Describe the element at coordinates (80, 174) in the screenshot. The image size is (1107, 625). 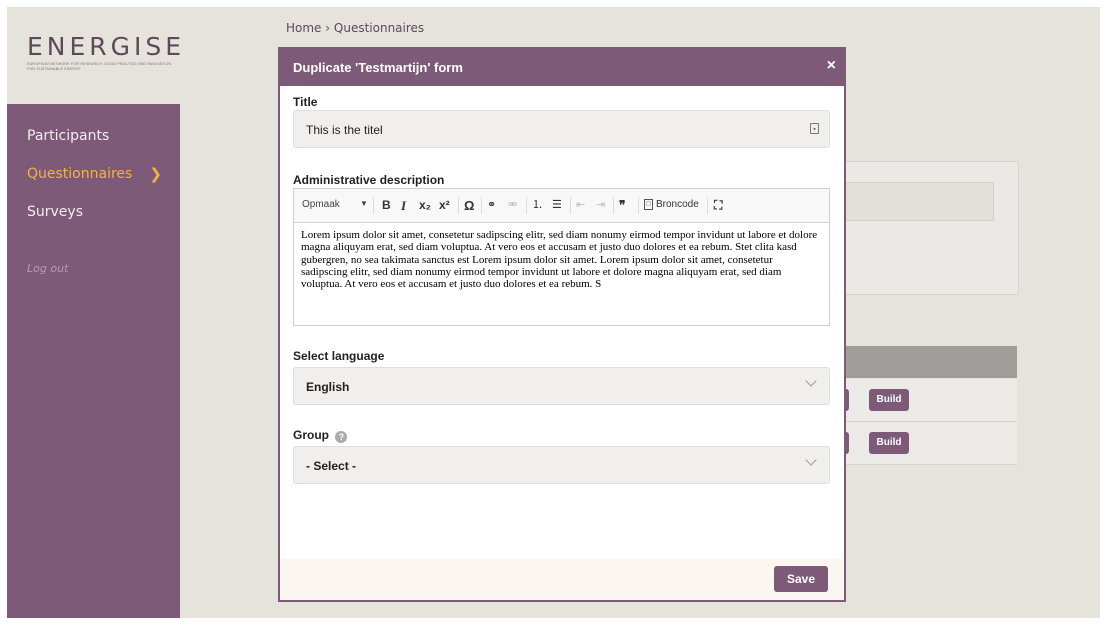
I see `sidebar-item-label: Questionnaires` at that location.